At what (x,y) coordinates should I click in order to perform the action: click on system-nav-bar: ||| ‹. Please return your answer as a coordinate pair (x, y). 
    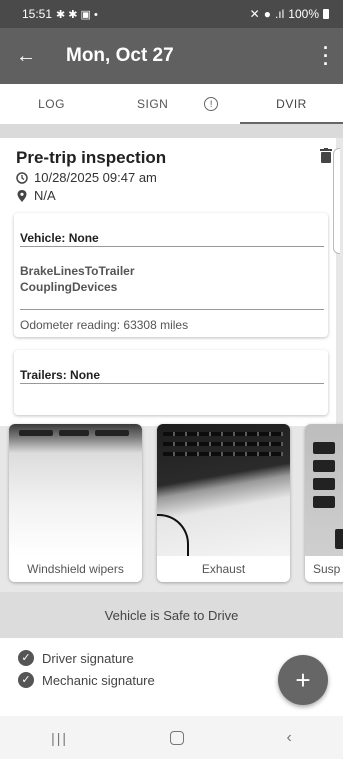
    Looking at the image, I should click on (171, 737).